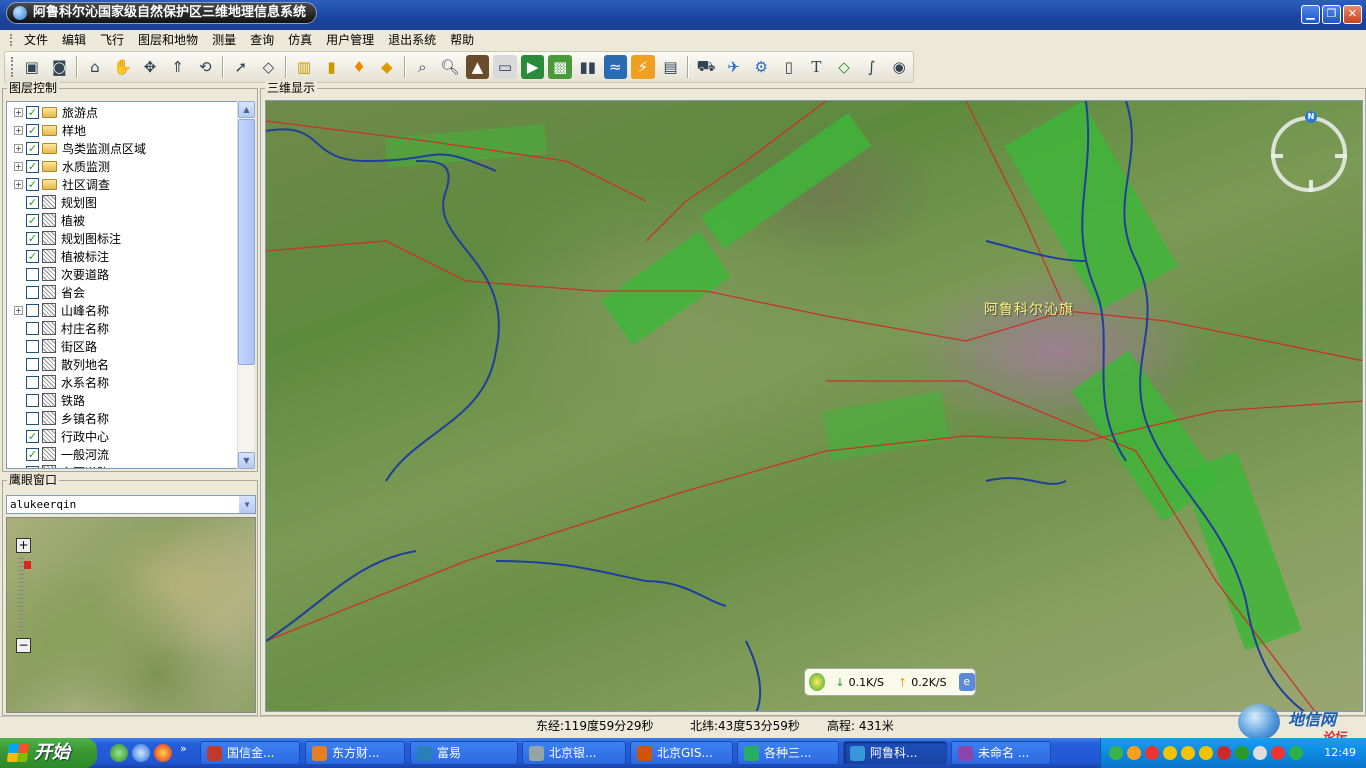 Image resolution: width=1366 pixels, height=768 pixels. Describe the element at coordinates (58, 184) in the screenshot. I see `layer-row: + ✓ 社区调查` at that location.